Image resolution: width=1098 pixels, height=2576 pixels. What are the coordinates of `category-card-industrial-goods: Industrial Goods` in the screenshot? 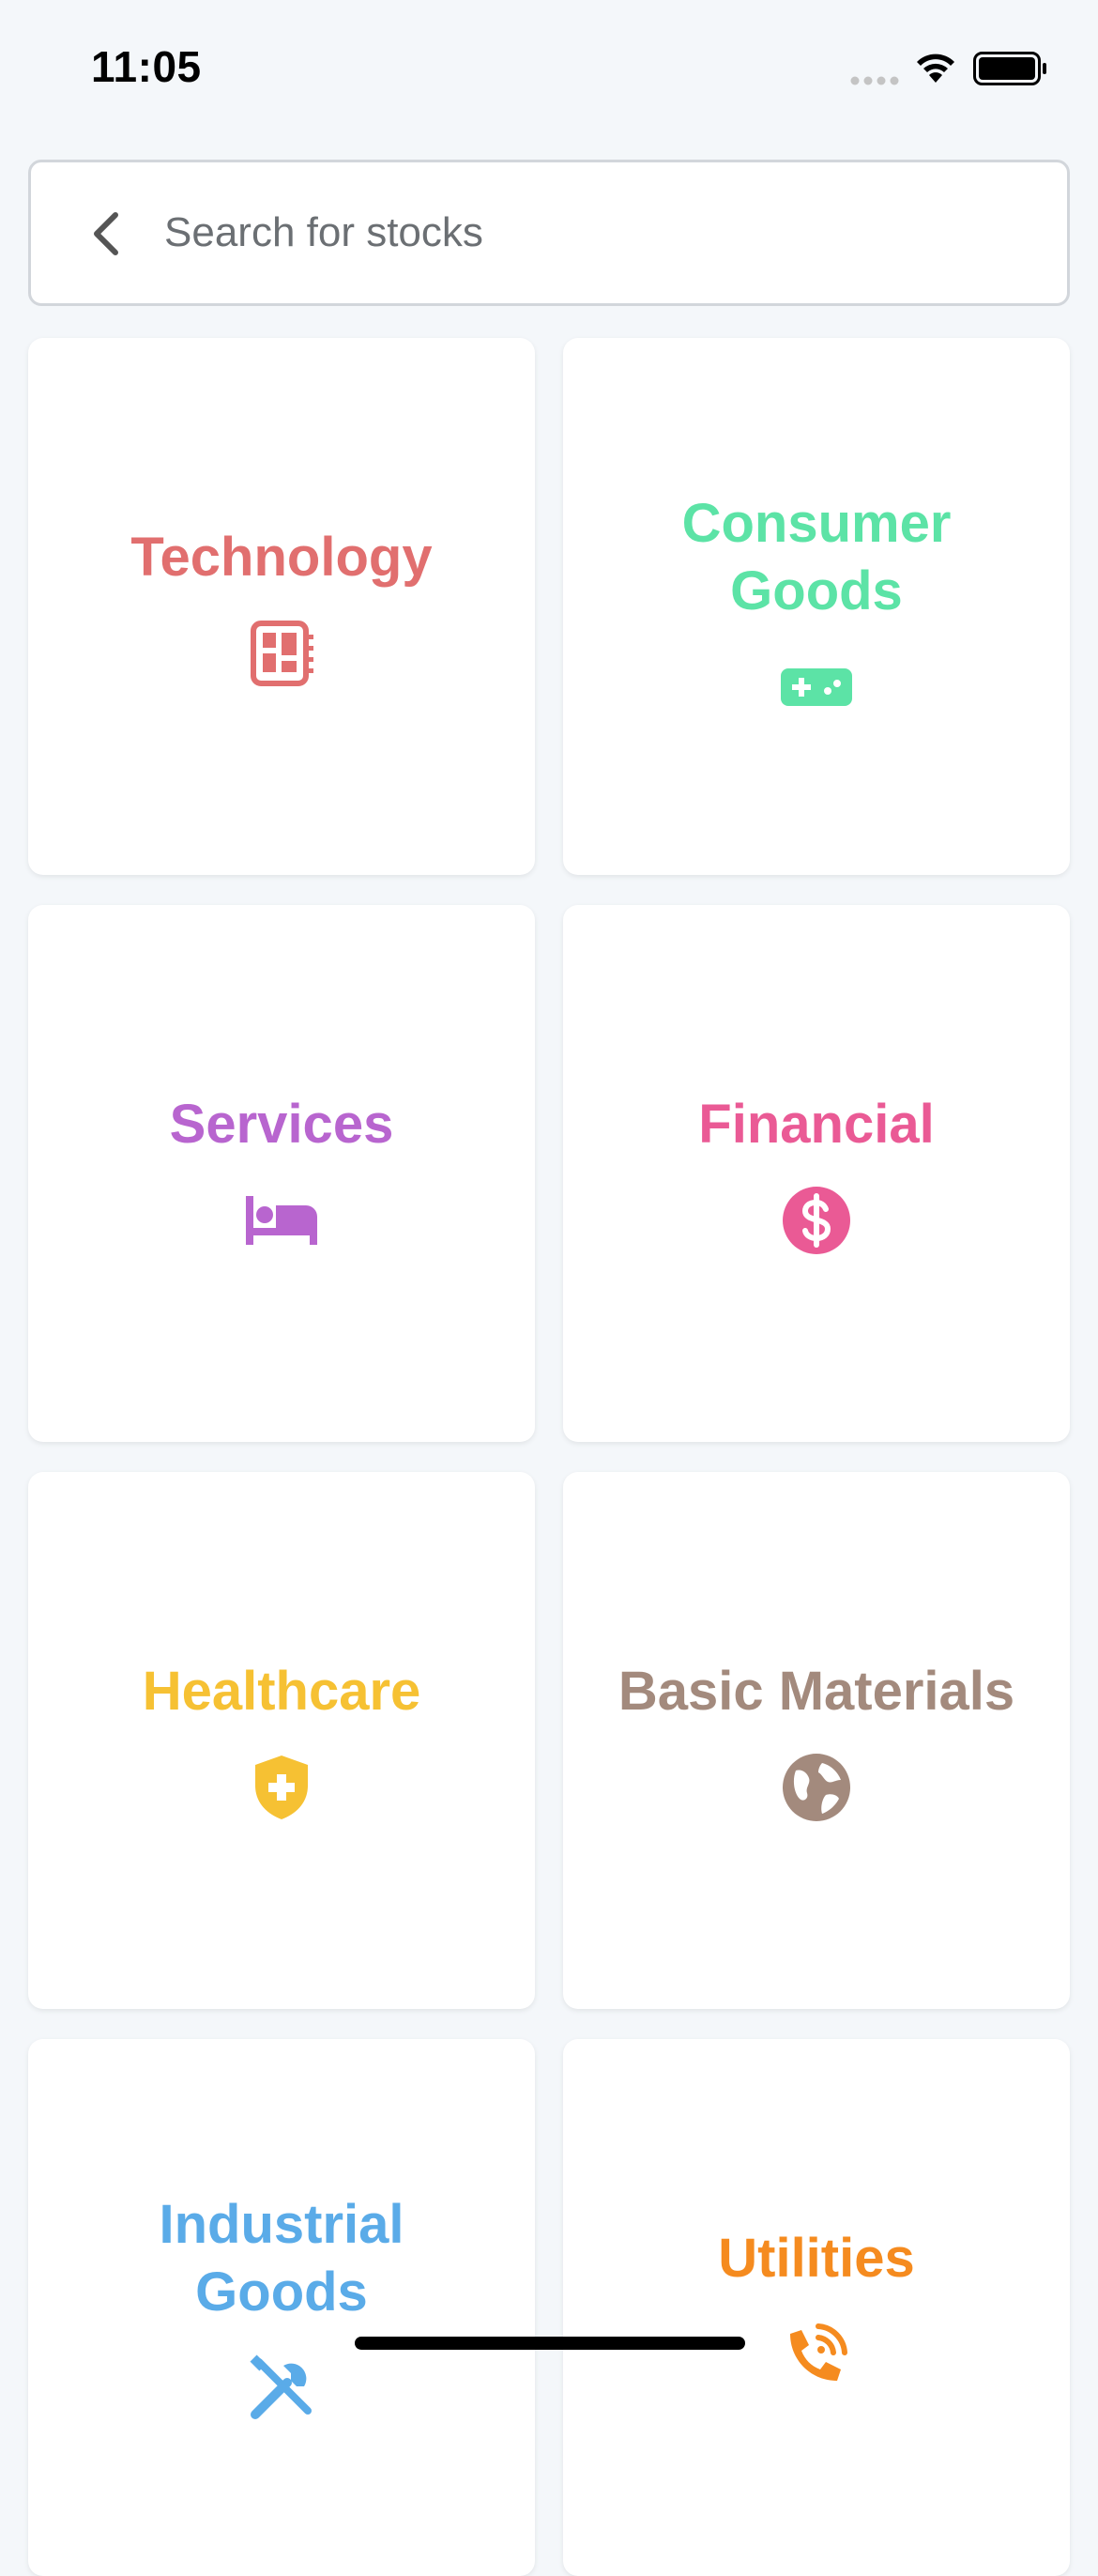 It's located at (281, 2308).